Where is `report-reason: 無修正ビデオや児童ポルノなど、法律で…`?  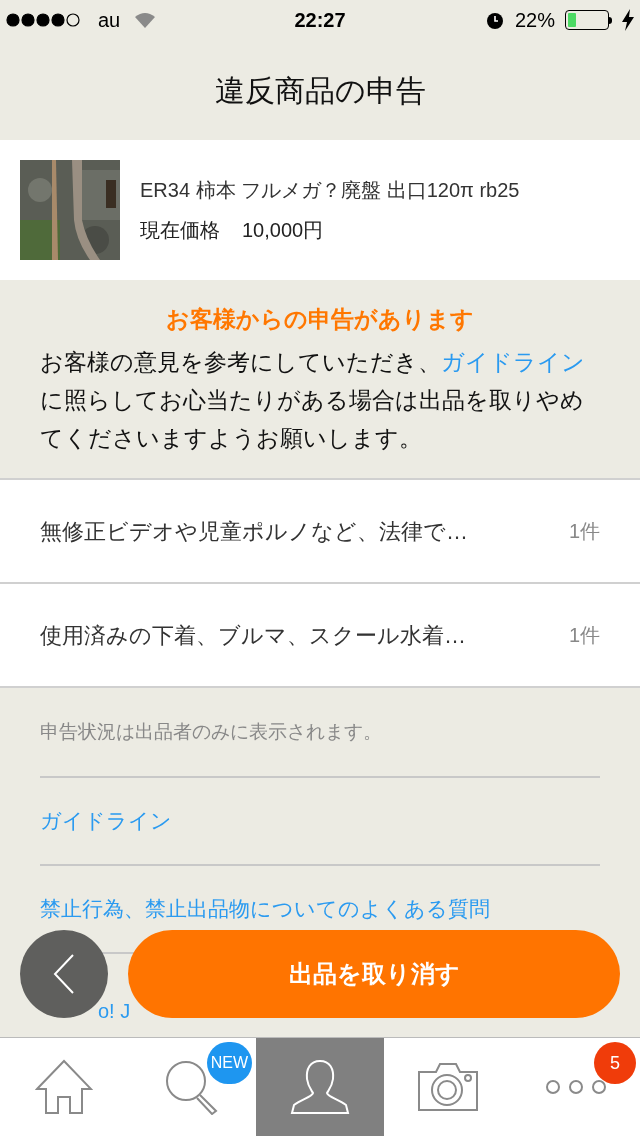 report-reason: 無修正ビデオや児童ポルノなど、法律で… is located at coordinates (254, 531).